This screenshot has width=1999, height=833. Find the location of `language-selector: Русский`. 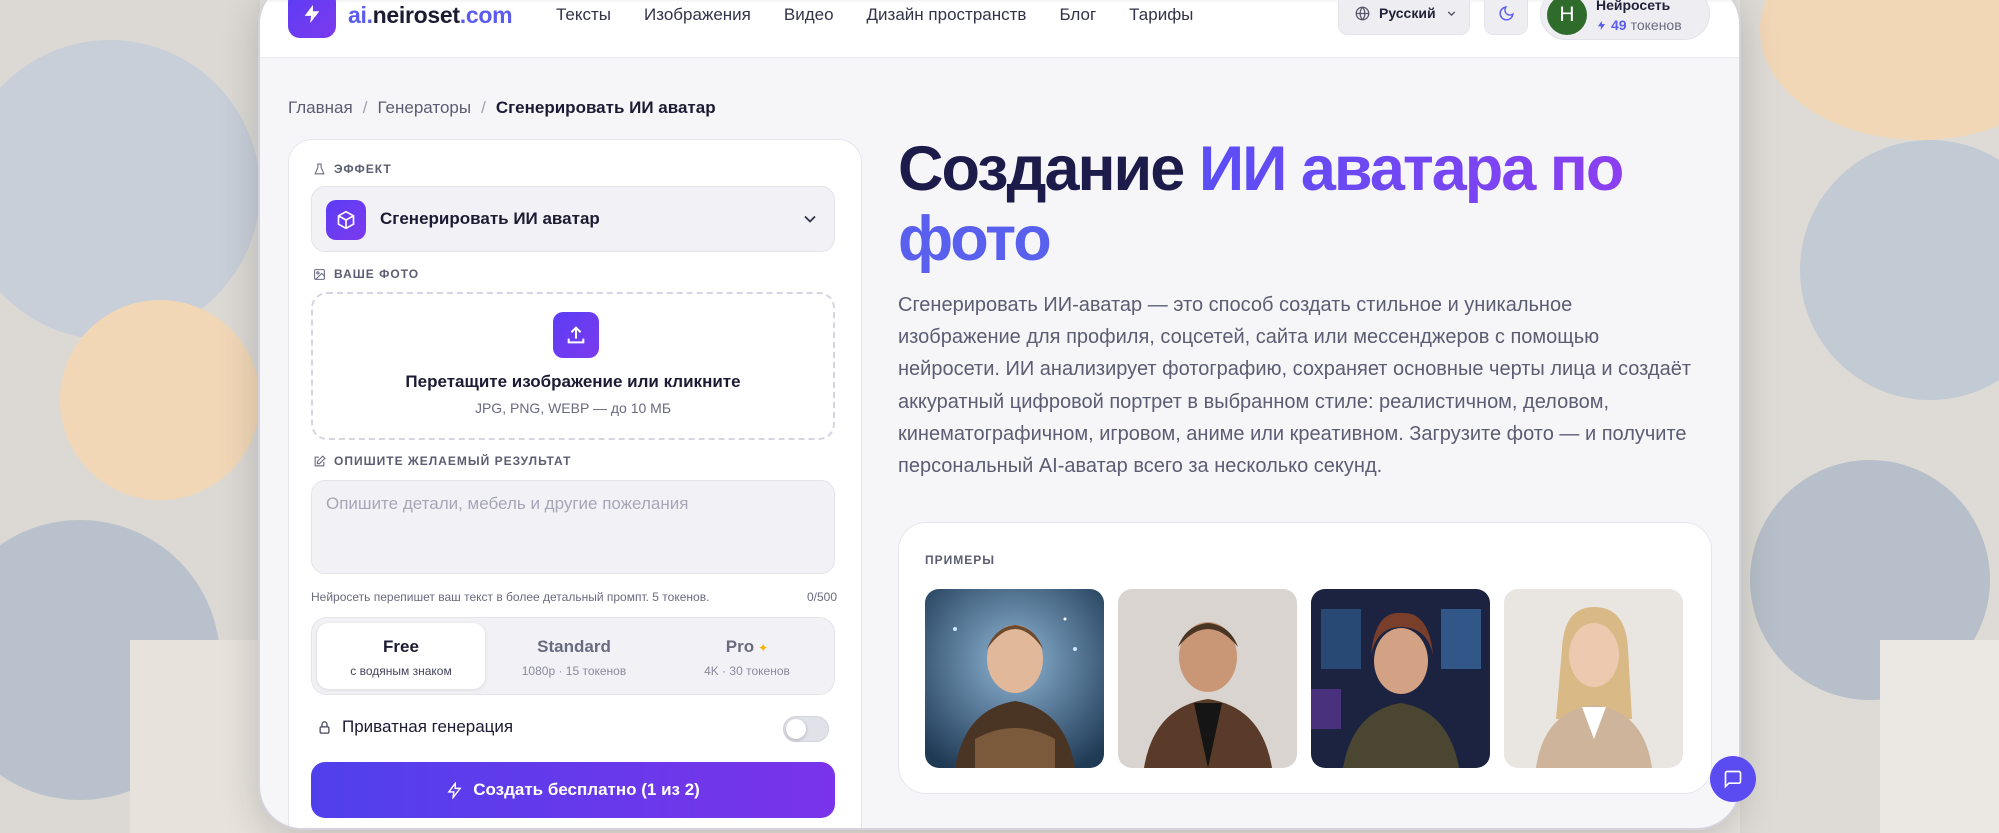

language-selector: Русский is located at coordinates (1404, 17).